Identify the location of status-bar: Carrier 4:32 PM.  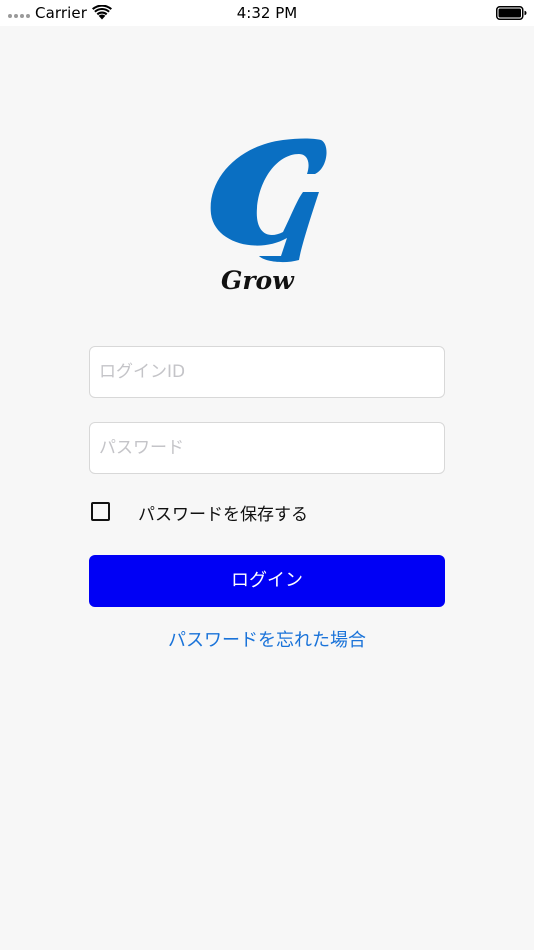
(267, 13).